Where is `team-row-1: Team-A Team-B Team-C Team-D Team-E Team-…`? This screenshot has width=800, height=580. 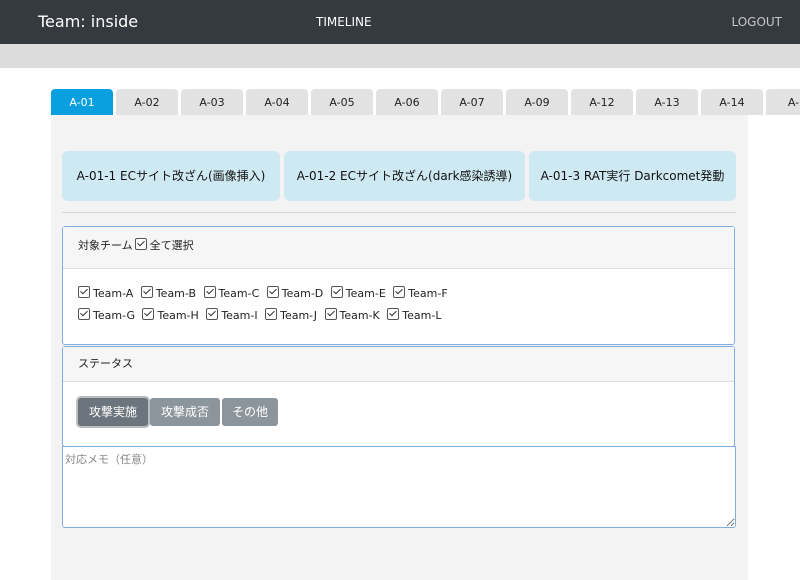
team-row-1: Team-A Team-B Team-C Team-D Team-E Team-… is located at coordinates (265, 293).